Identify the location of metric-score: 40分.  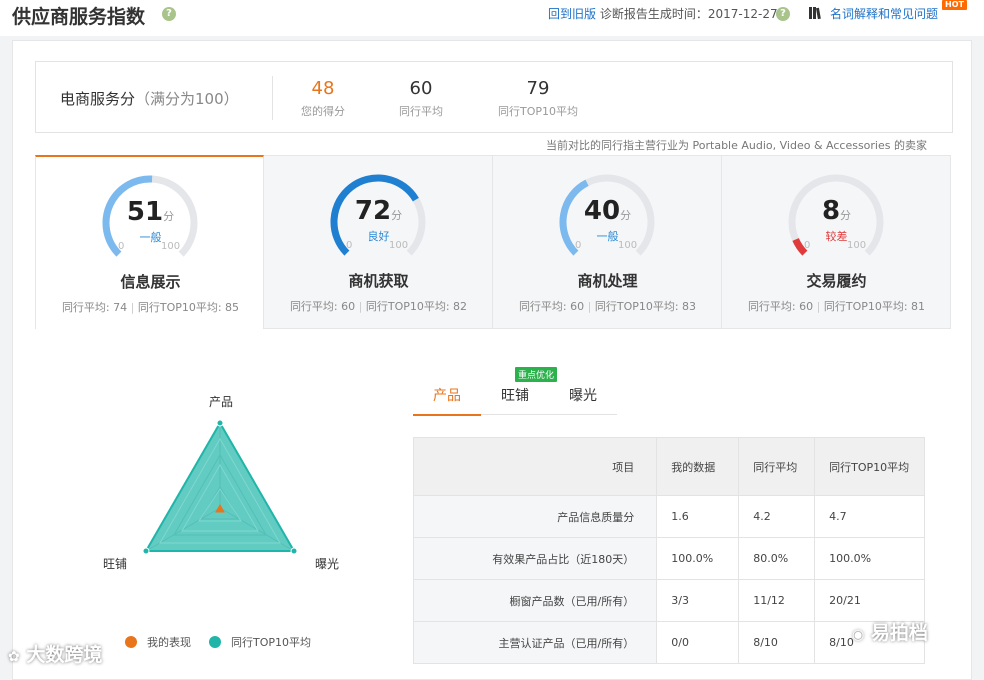
(607, 211).